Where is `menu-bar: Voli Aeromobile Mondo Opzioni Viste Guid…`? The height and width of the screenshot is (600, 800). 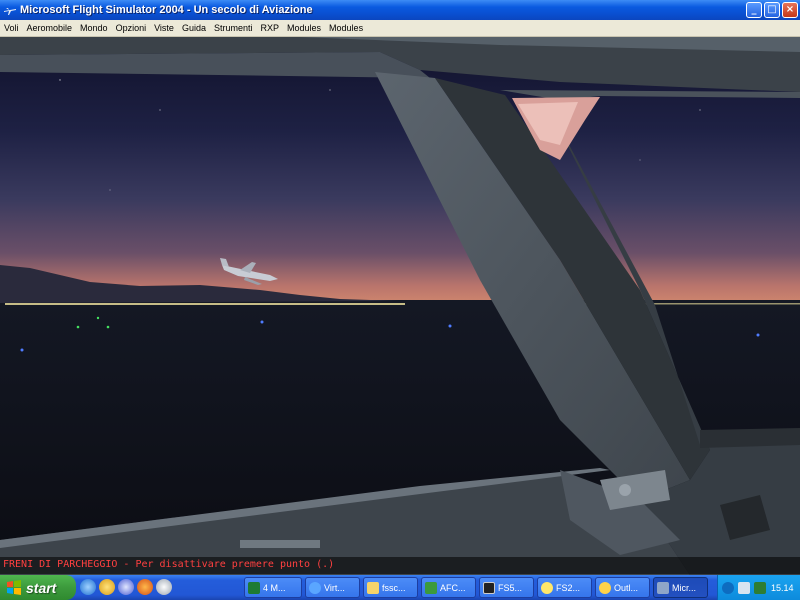
menu-bar: Voli Aeromobile Mondo Opzioni Viste Guid… is located at coordinates (400, 28).